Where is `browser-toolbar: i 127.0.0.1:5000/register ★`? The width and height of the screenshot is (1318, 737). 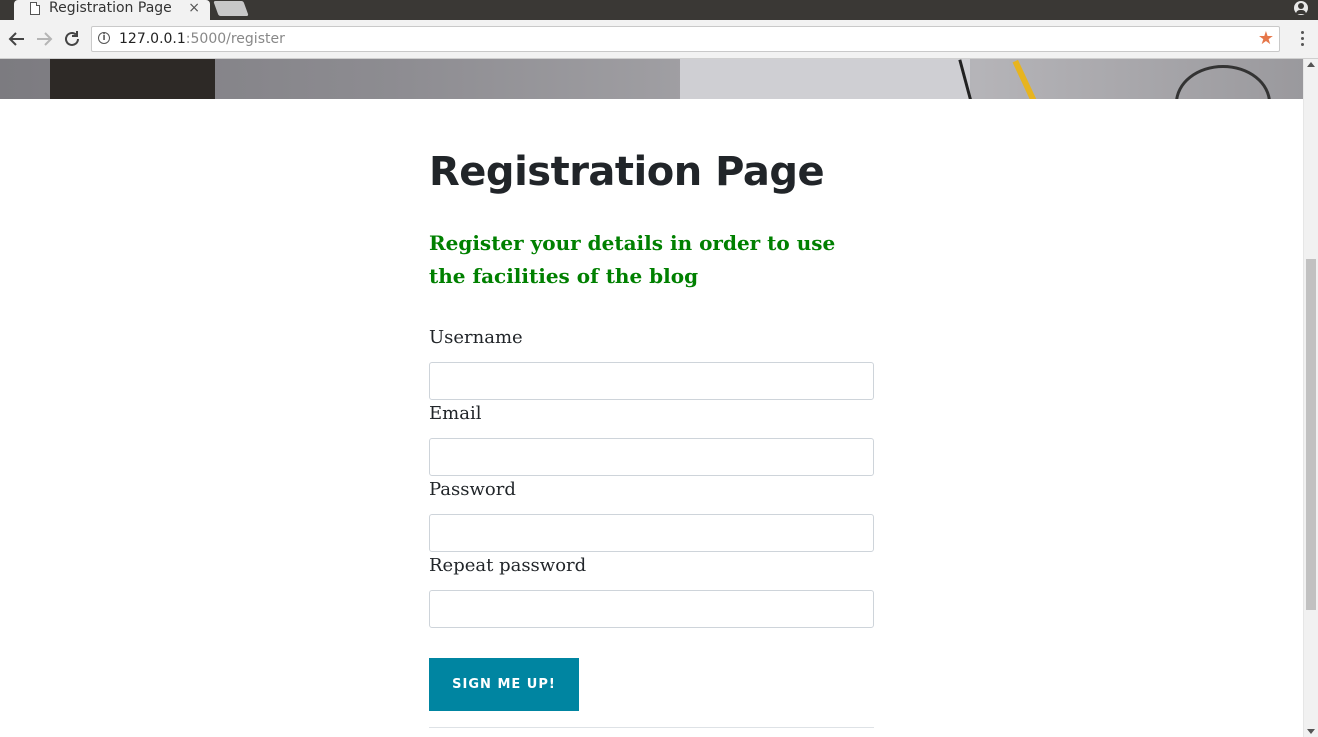 browser-toolbar: i 127.0.0.1:5000/register ★ is located at coordinates (659, 39).